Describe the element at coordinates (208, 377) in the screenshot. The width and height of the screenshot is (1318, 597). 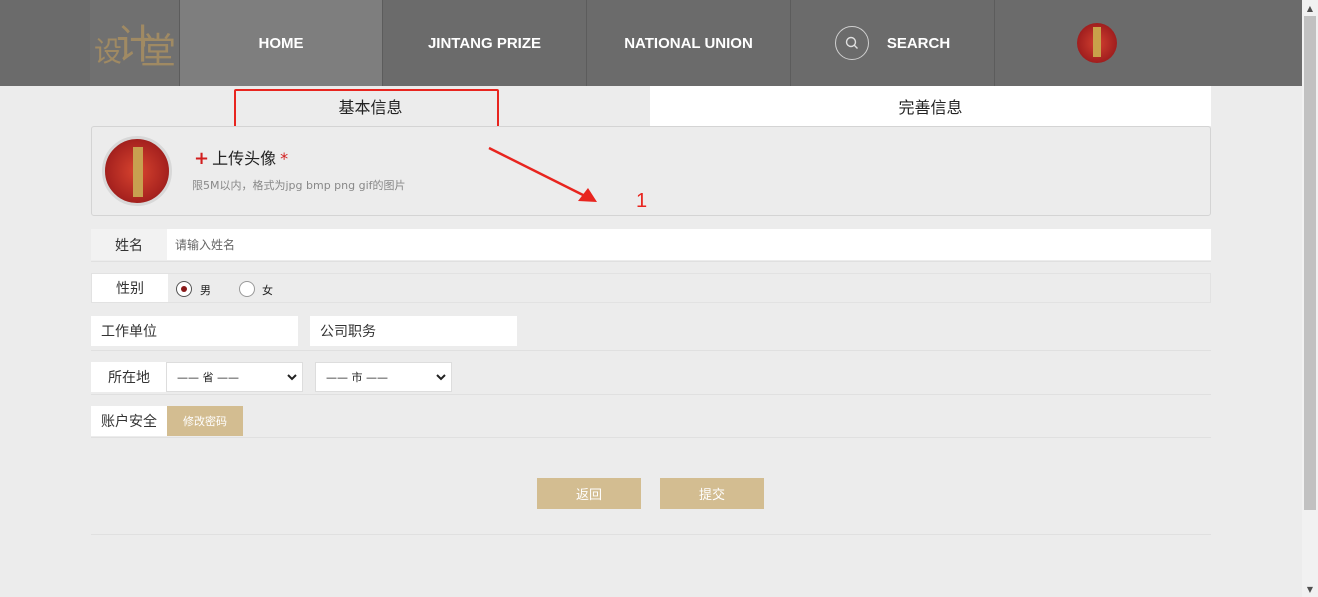
I see `province-select-value: —— 省 ——` at that location.